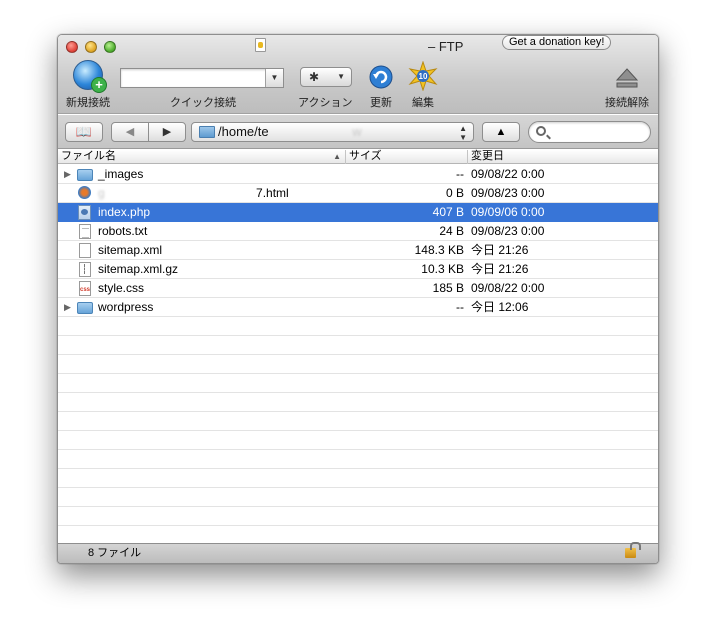 The height and width of the screenshot is (643, 715). What do you see at coordinates (115, 553) in the screenshot?
I see `file-count-label: 8 ファイル` at bounding box center [115, 553].